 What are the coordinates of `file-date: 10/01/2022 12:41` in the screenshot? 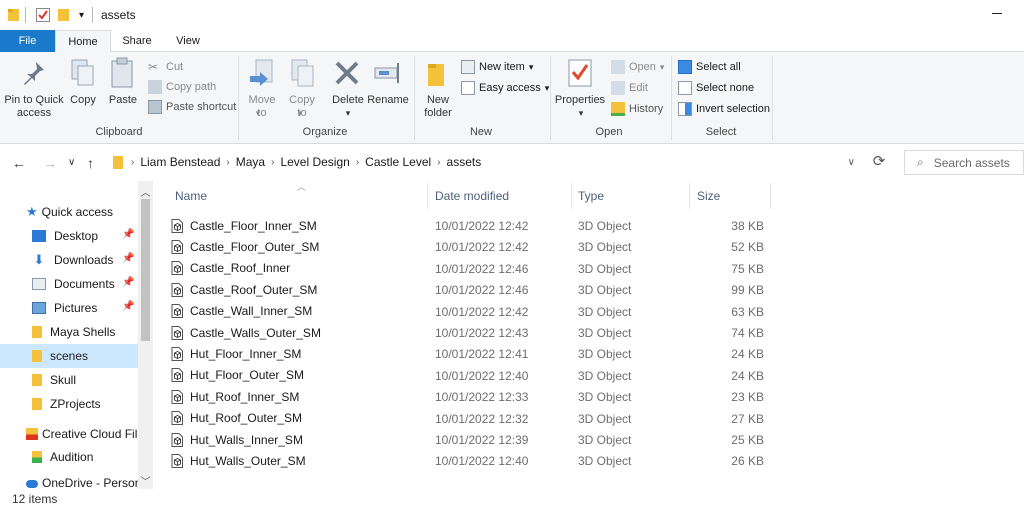 It's located at (482, 354).